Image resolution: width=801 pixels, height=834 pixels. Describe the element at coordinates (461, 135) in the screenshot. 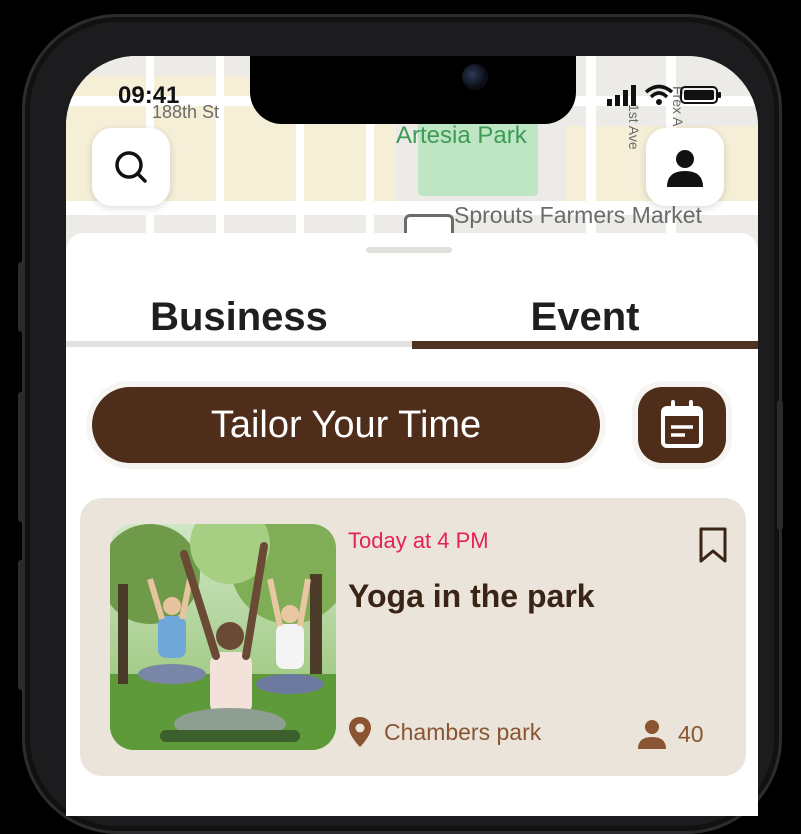

I see `map-park-label: Artesia Park` at that location.